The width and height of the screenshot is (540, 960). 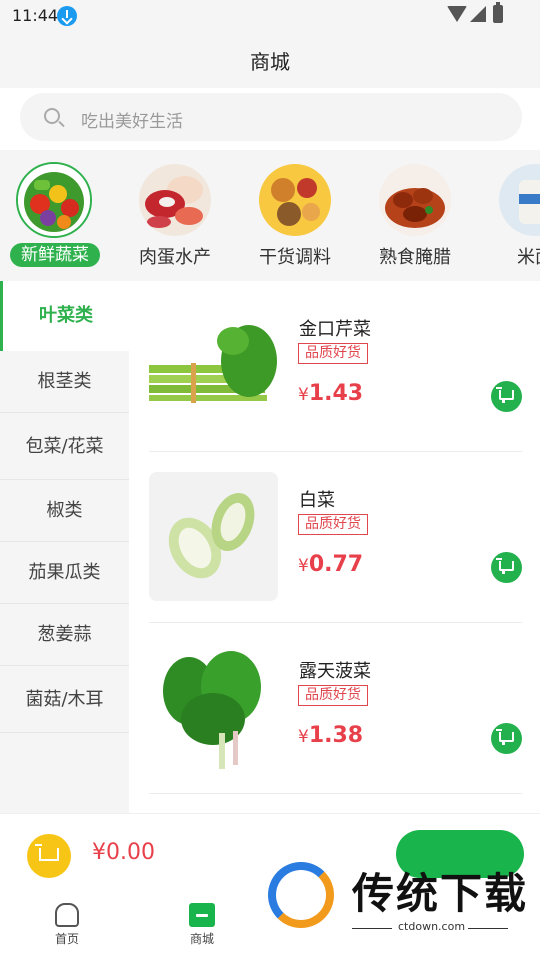 I want to click on nav-item-home: 首页, so click(x=67, y=925).